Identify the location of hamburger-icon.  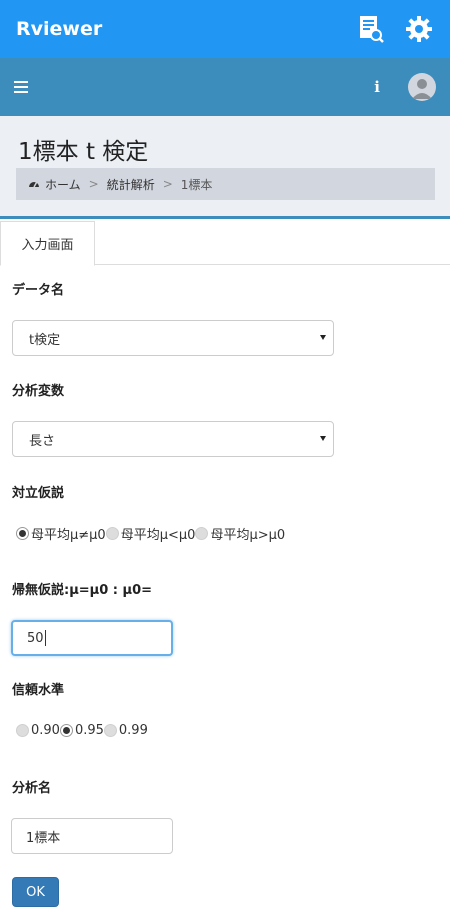
(21, 87).